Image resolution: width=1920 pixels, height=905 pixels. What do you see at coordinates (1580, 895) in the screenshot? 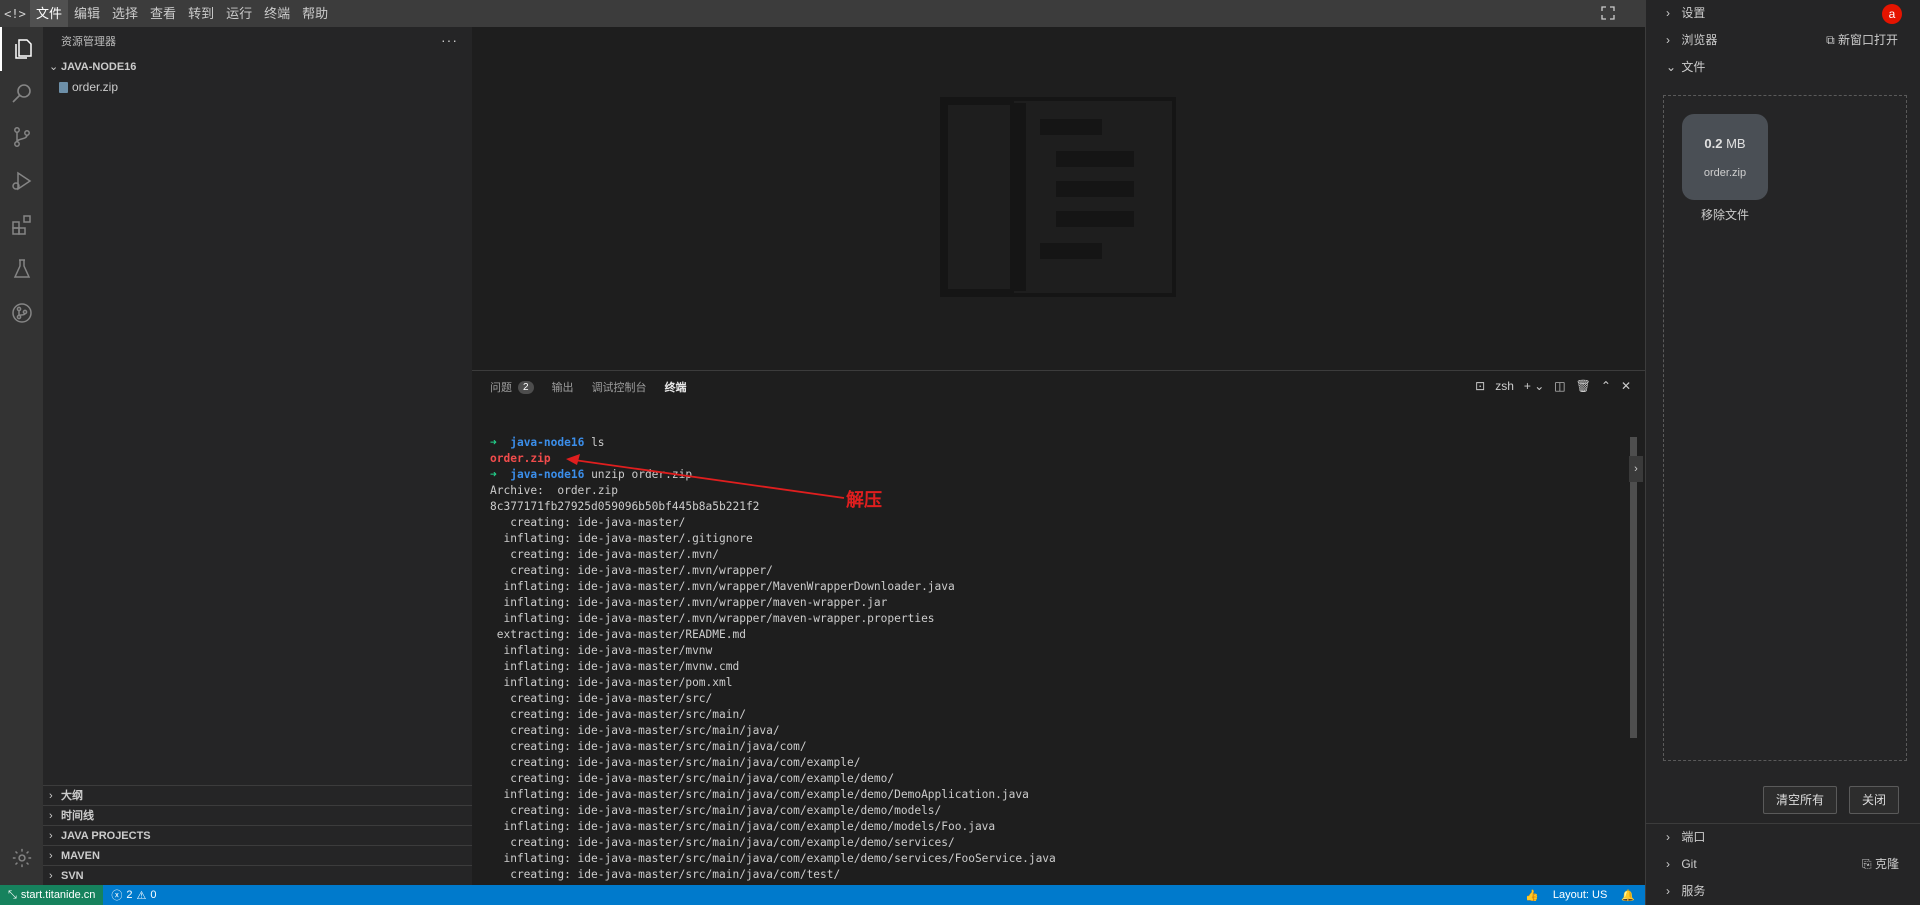
I see `keyboard-layout: Layout: US` at bounding box center [1580, 895].